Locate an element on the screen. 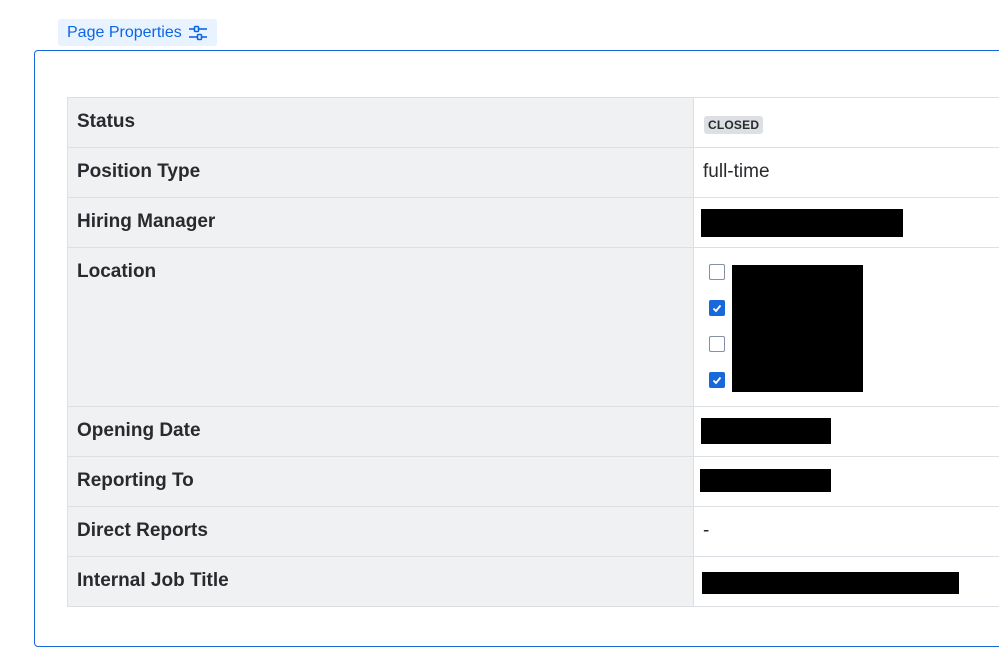  table-row: Direct Reports - is located at coordinates (533, 531).